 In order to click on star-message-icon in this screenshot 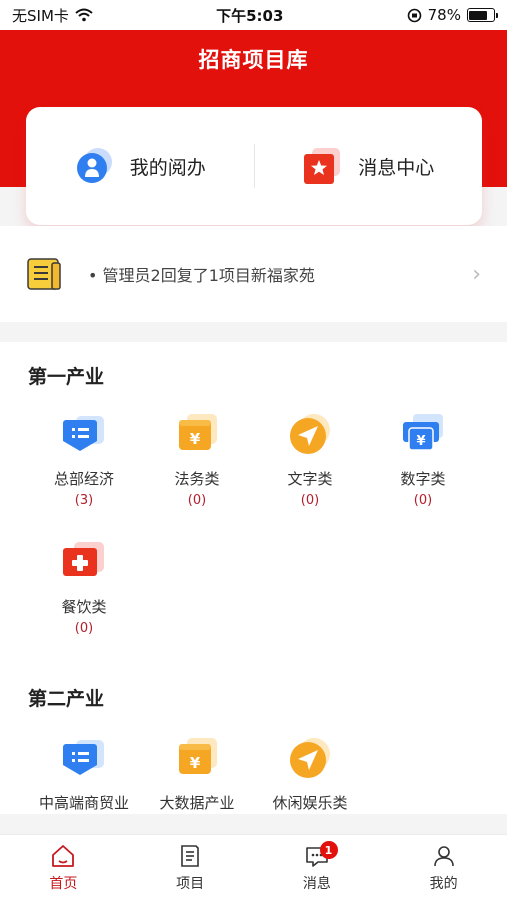, I will do `click(322, 166)`.